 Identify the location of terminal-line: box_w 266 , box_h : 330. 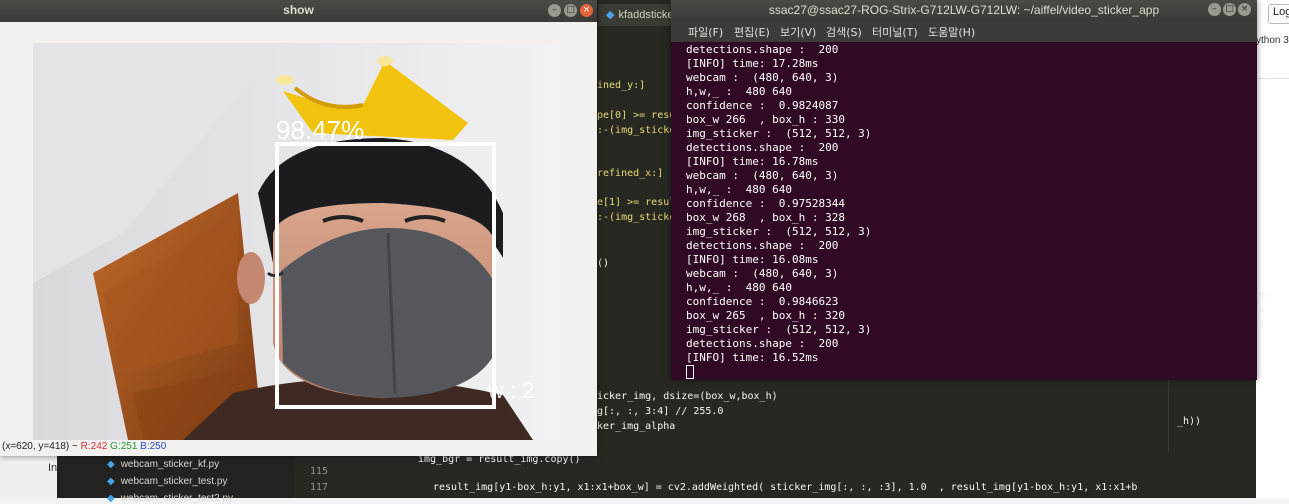
(765, 119).